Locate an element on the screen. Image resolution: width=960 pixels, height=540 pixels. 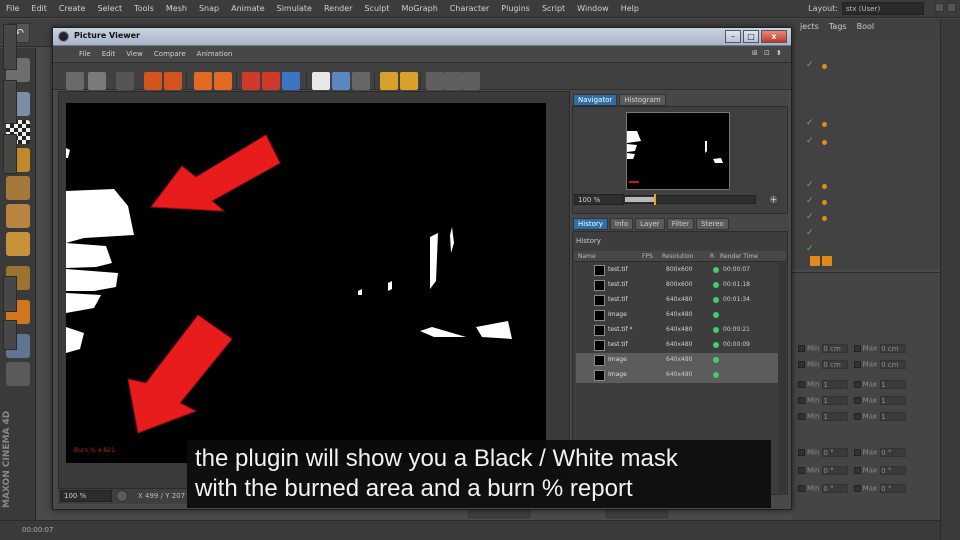
menu-create: Create is located at coordinates (72, 8).